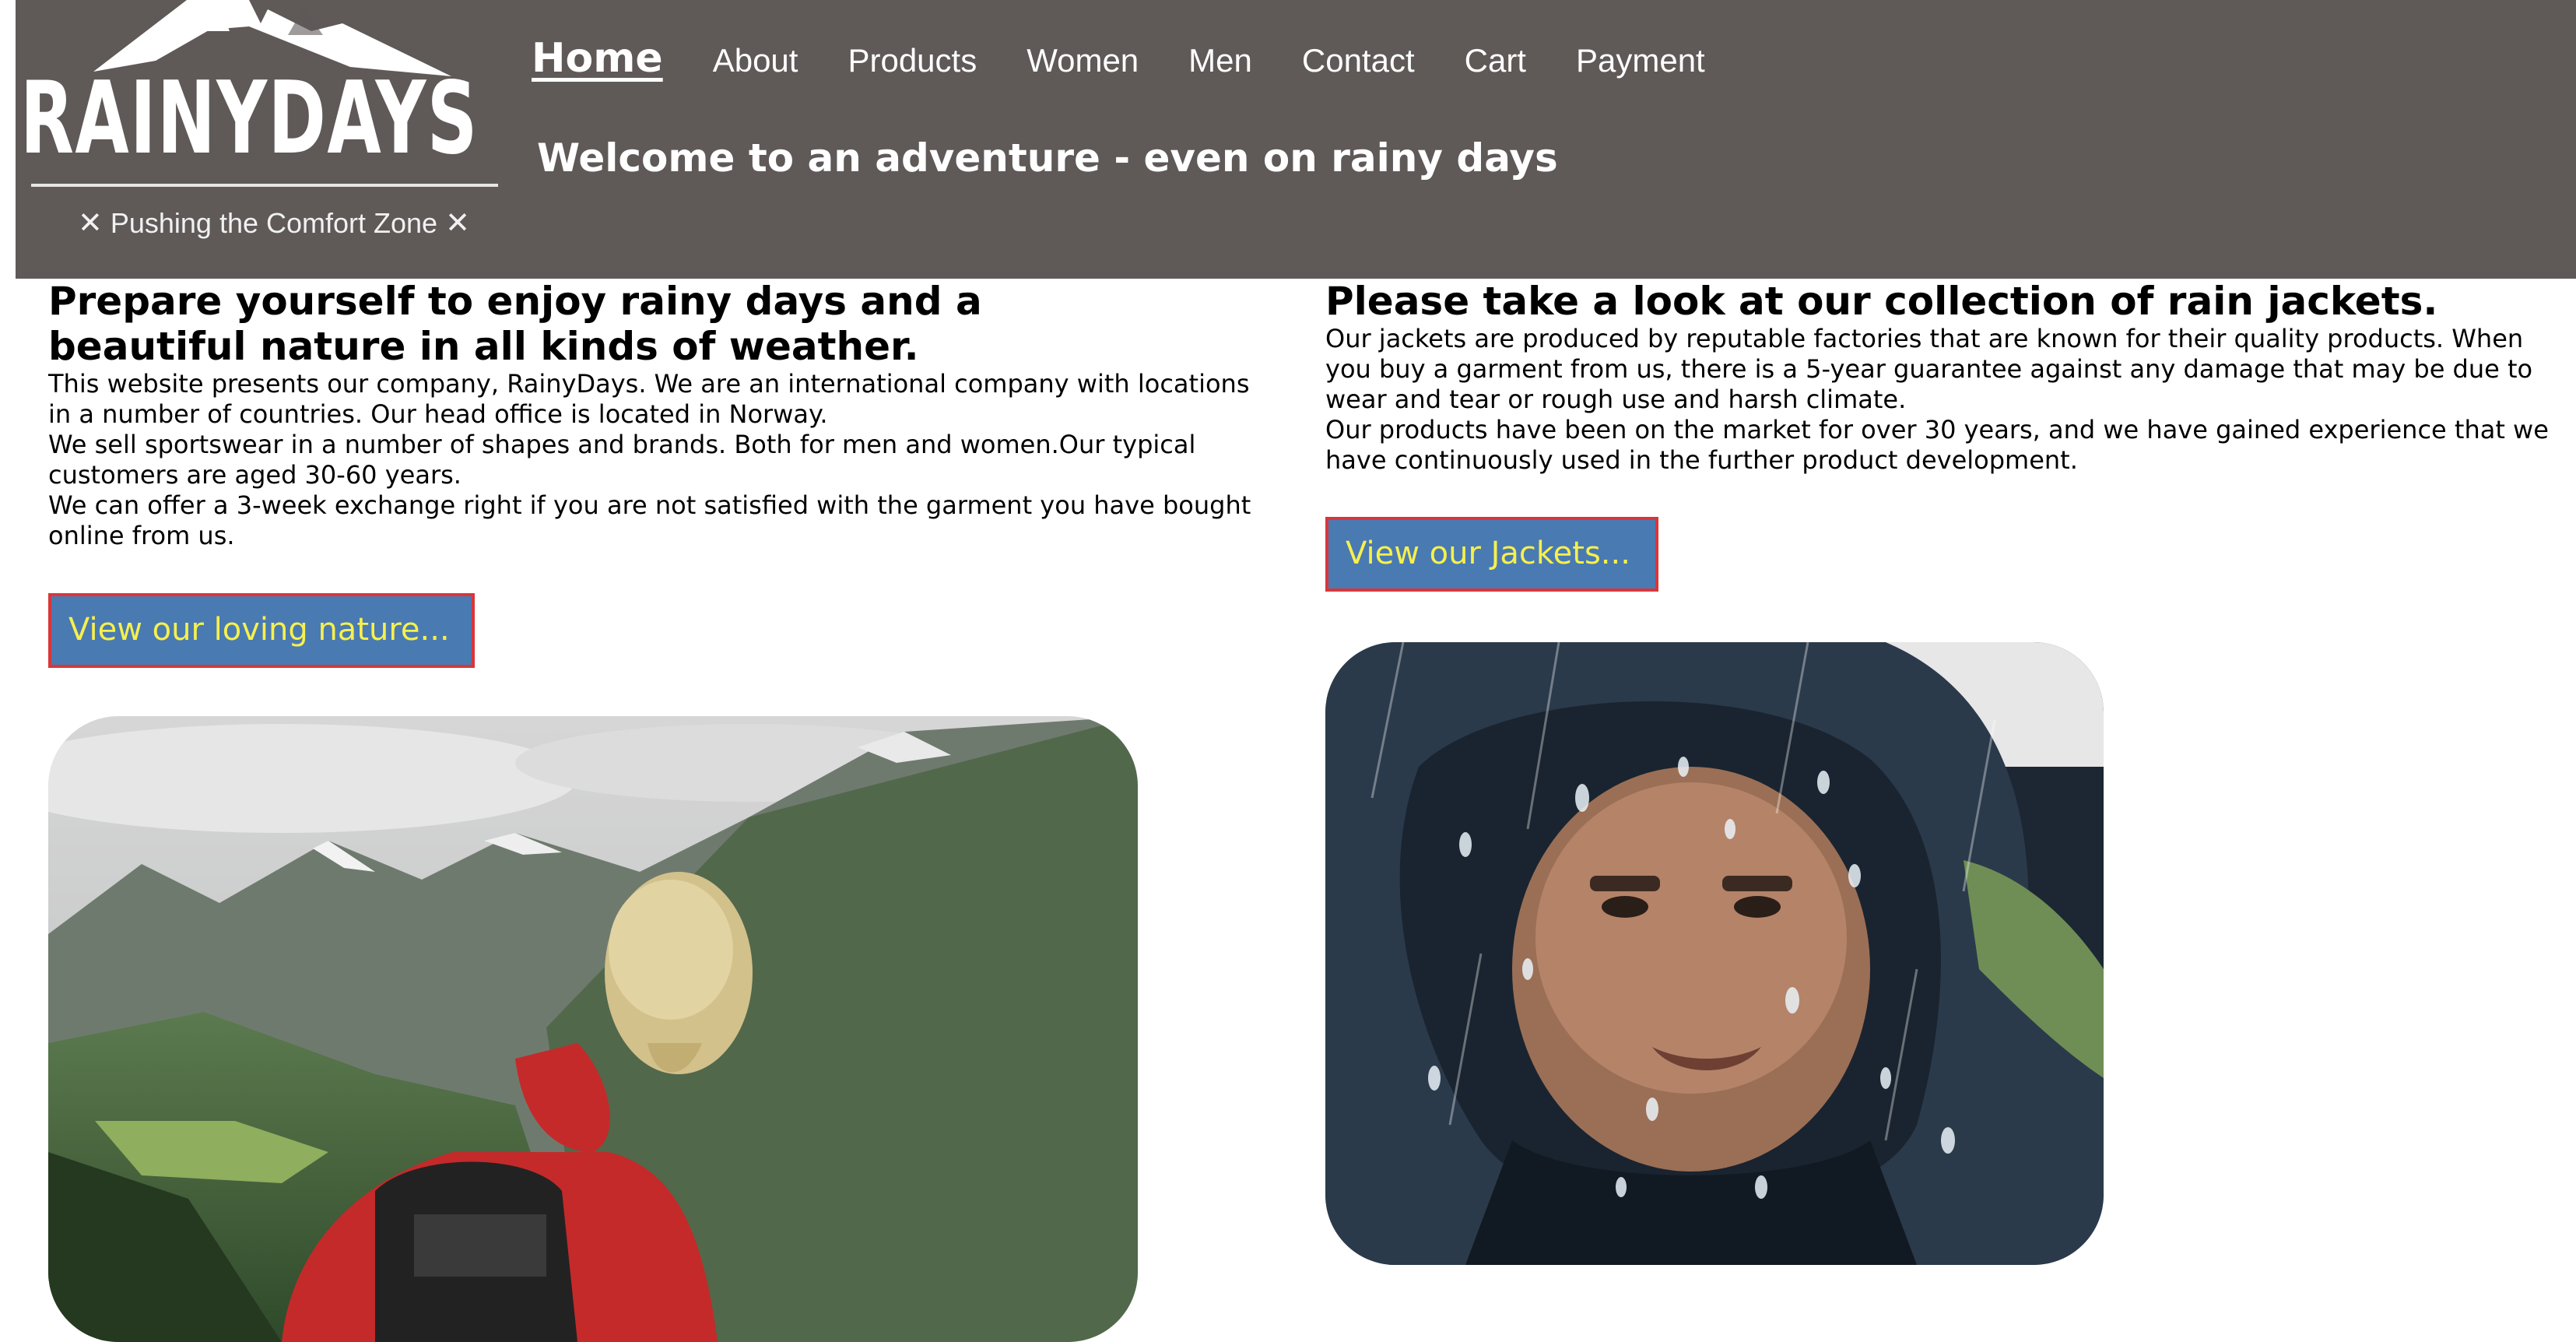 This screenshot has width=2576, height=1342. Describe the element at coordinates (1083, 60) in the screenshot. I see `nav-item-women: Women` at that location.